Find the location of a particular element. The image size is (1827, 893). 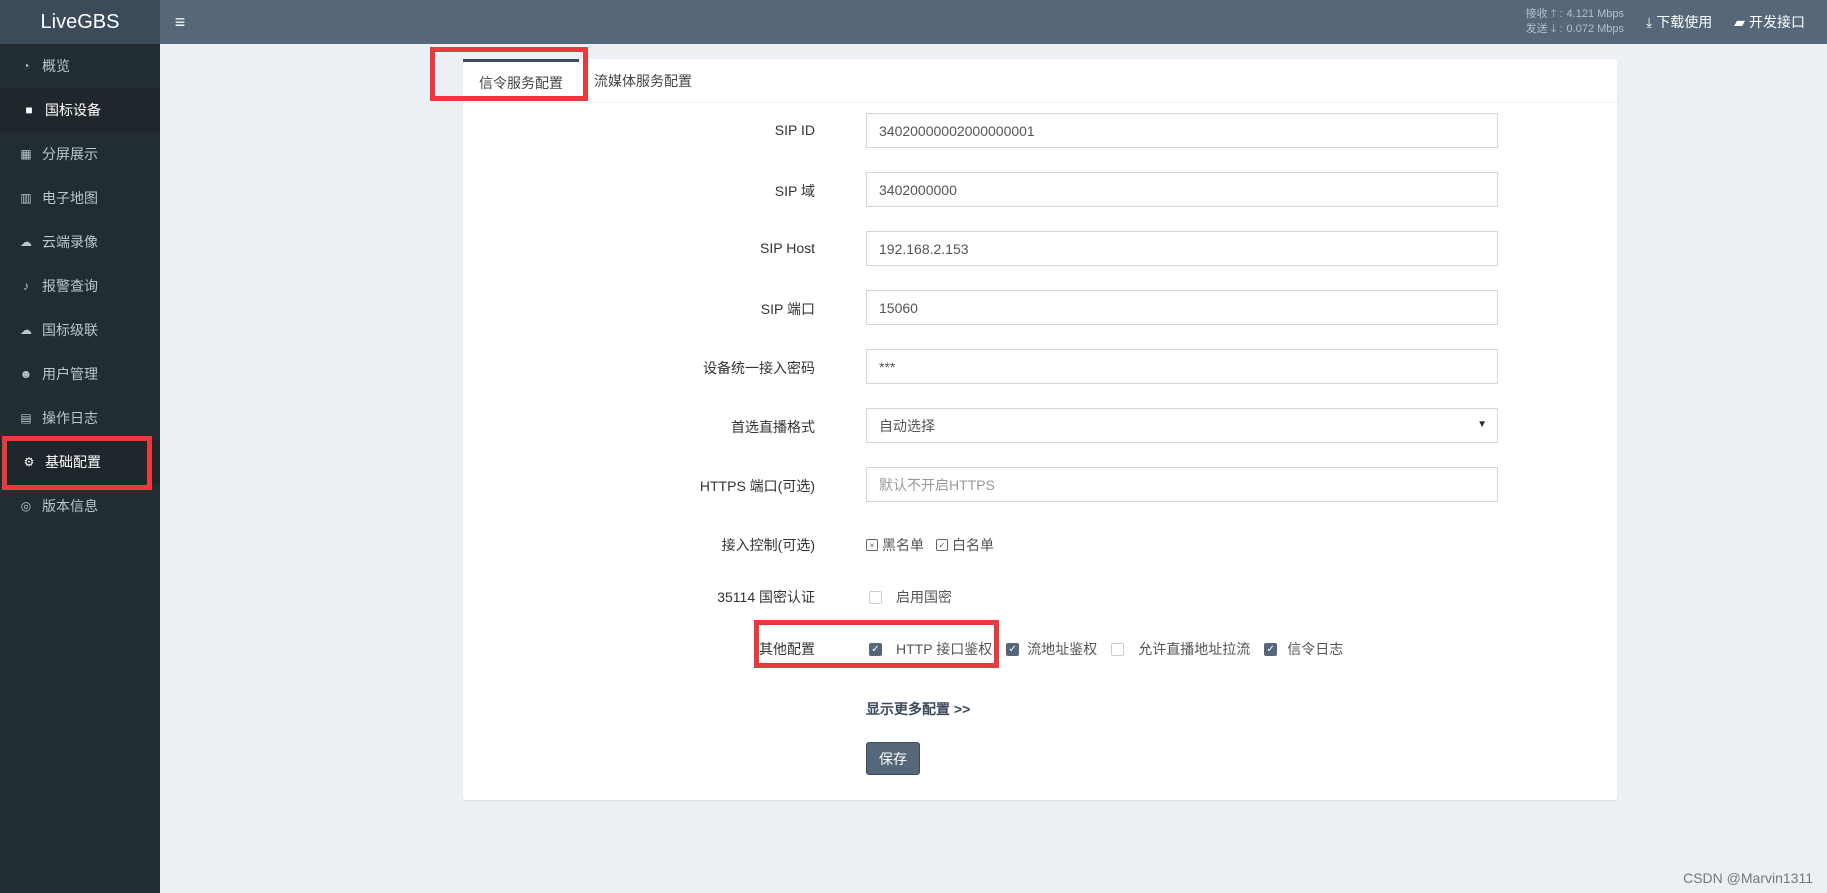

sip-port-label: SIP 端口 is located at coordinates (787, 309).